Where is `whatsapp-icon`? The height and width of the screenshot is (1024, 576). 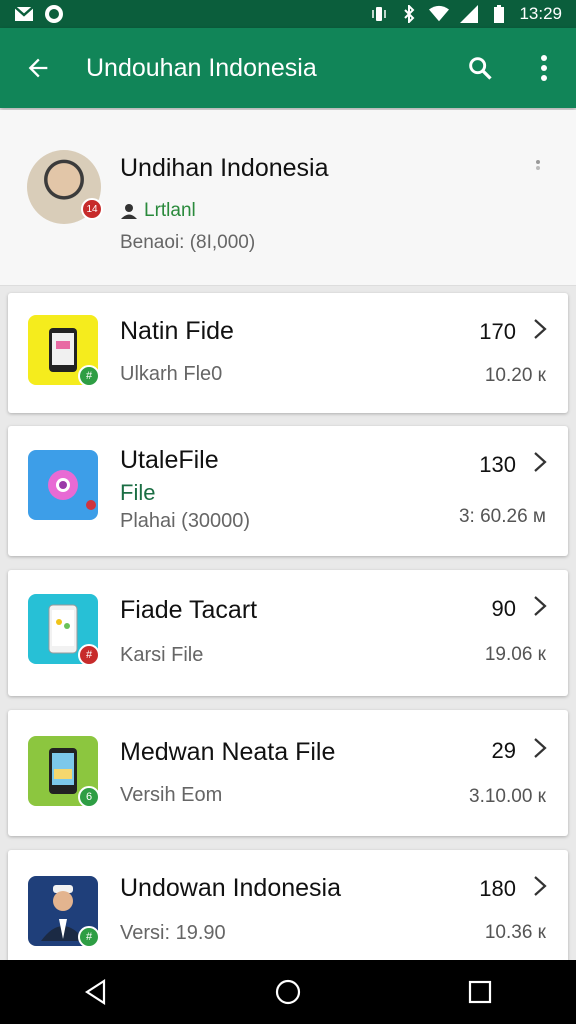 whatsapp-icon is located at coordinates (54, 14).